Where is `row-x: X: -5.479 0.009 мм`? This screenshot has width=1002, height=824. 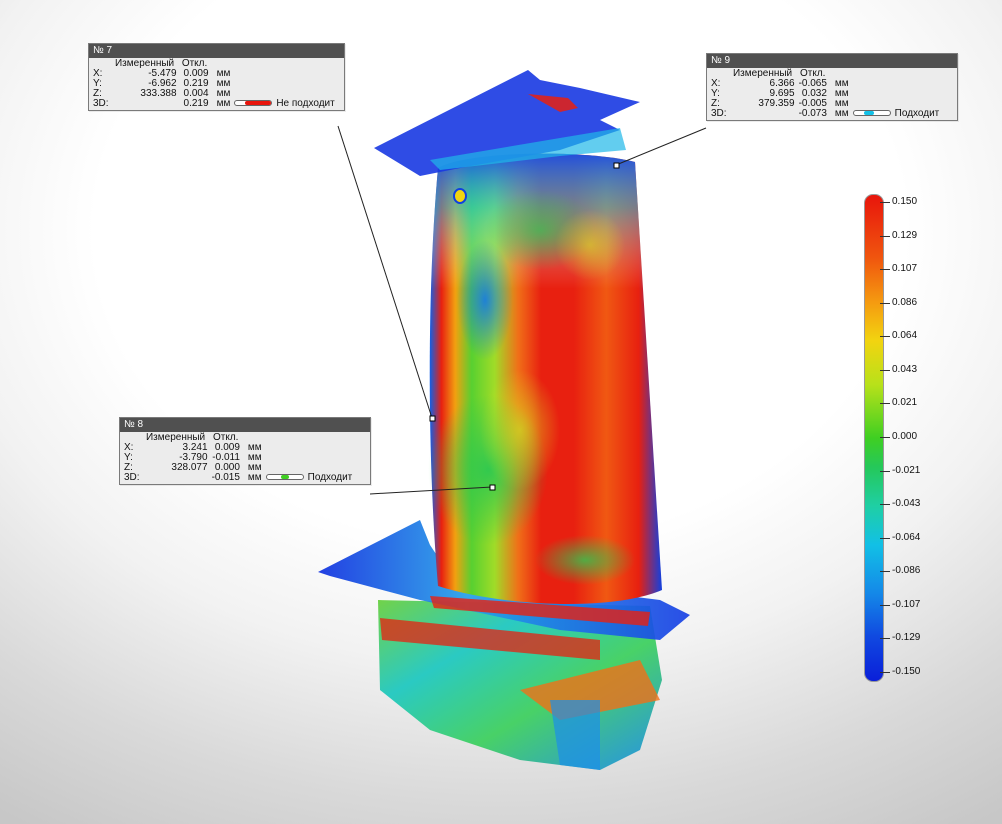 row-x: X: -5.479 0.009 мм is located at coordinates (214, 74).